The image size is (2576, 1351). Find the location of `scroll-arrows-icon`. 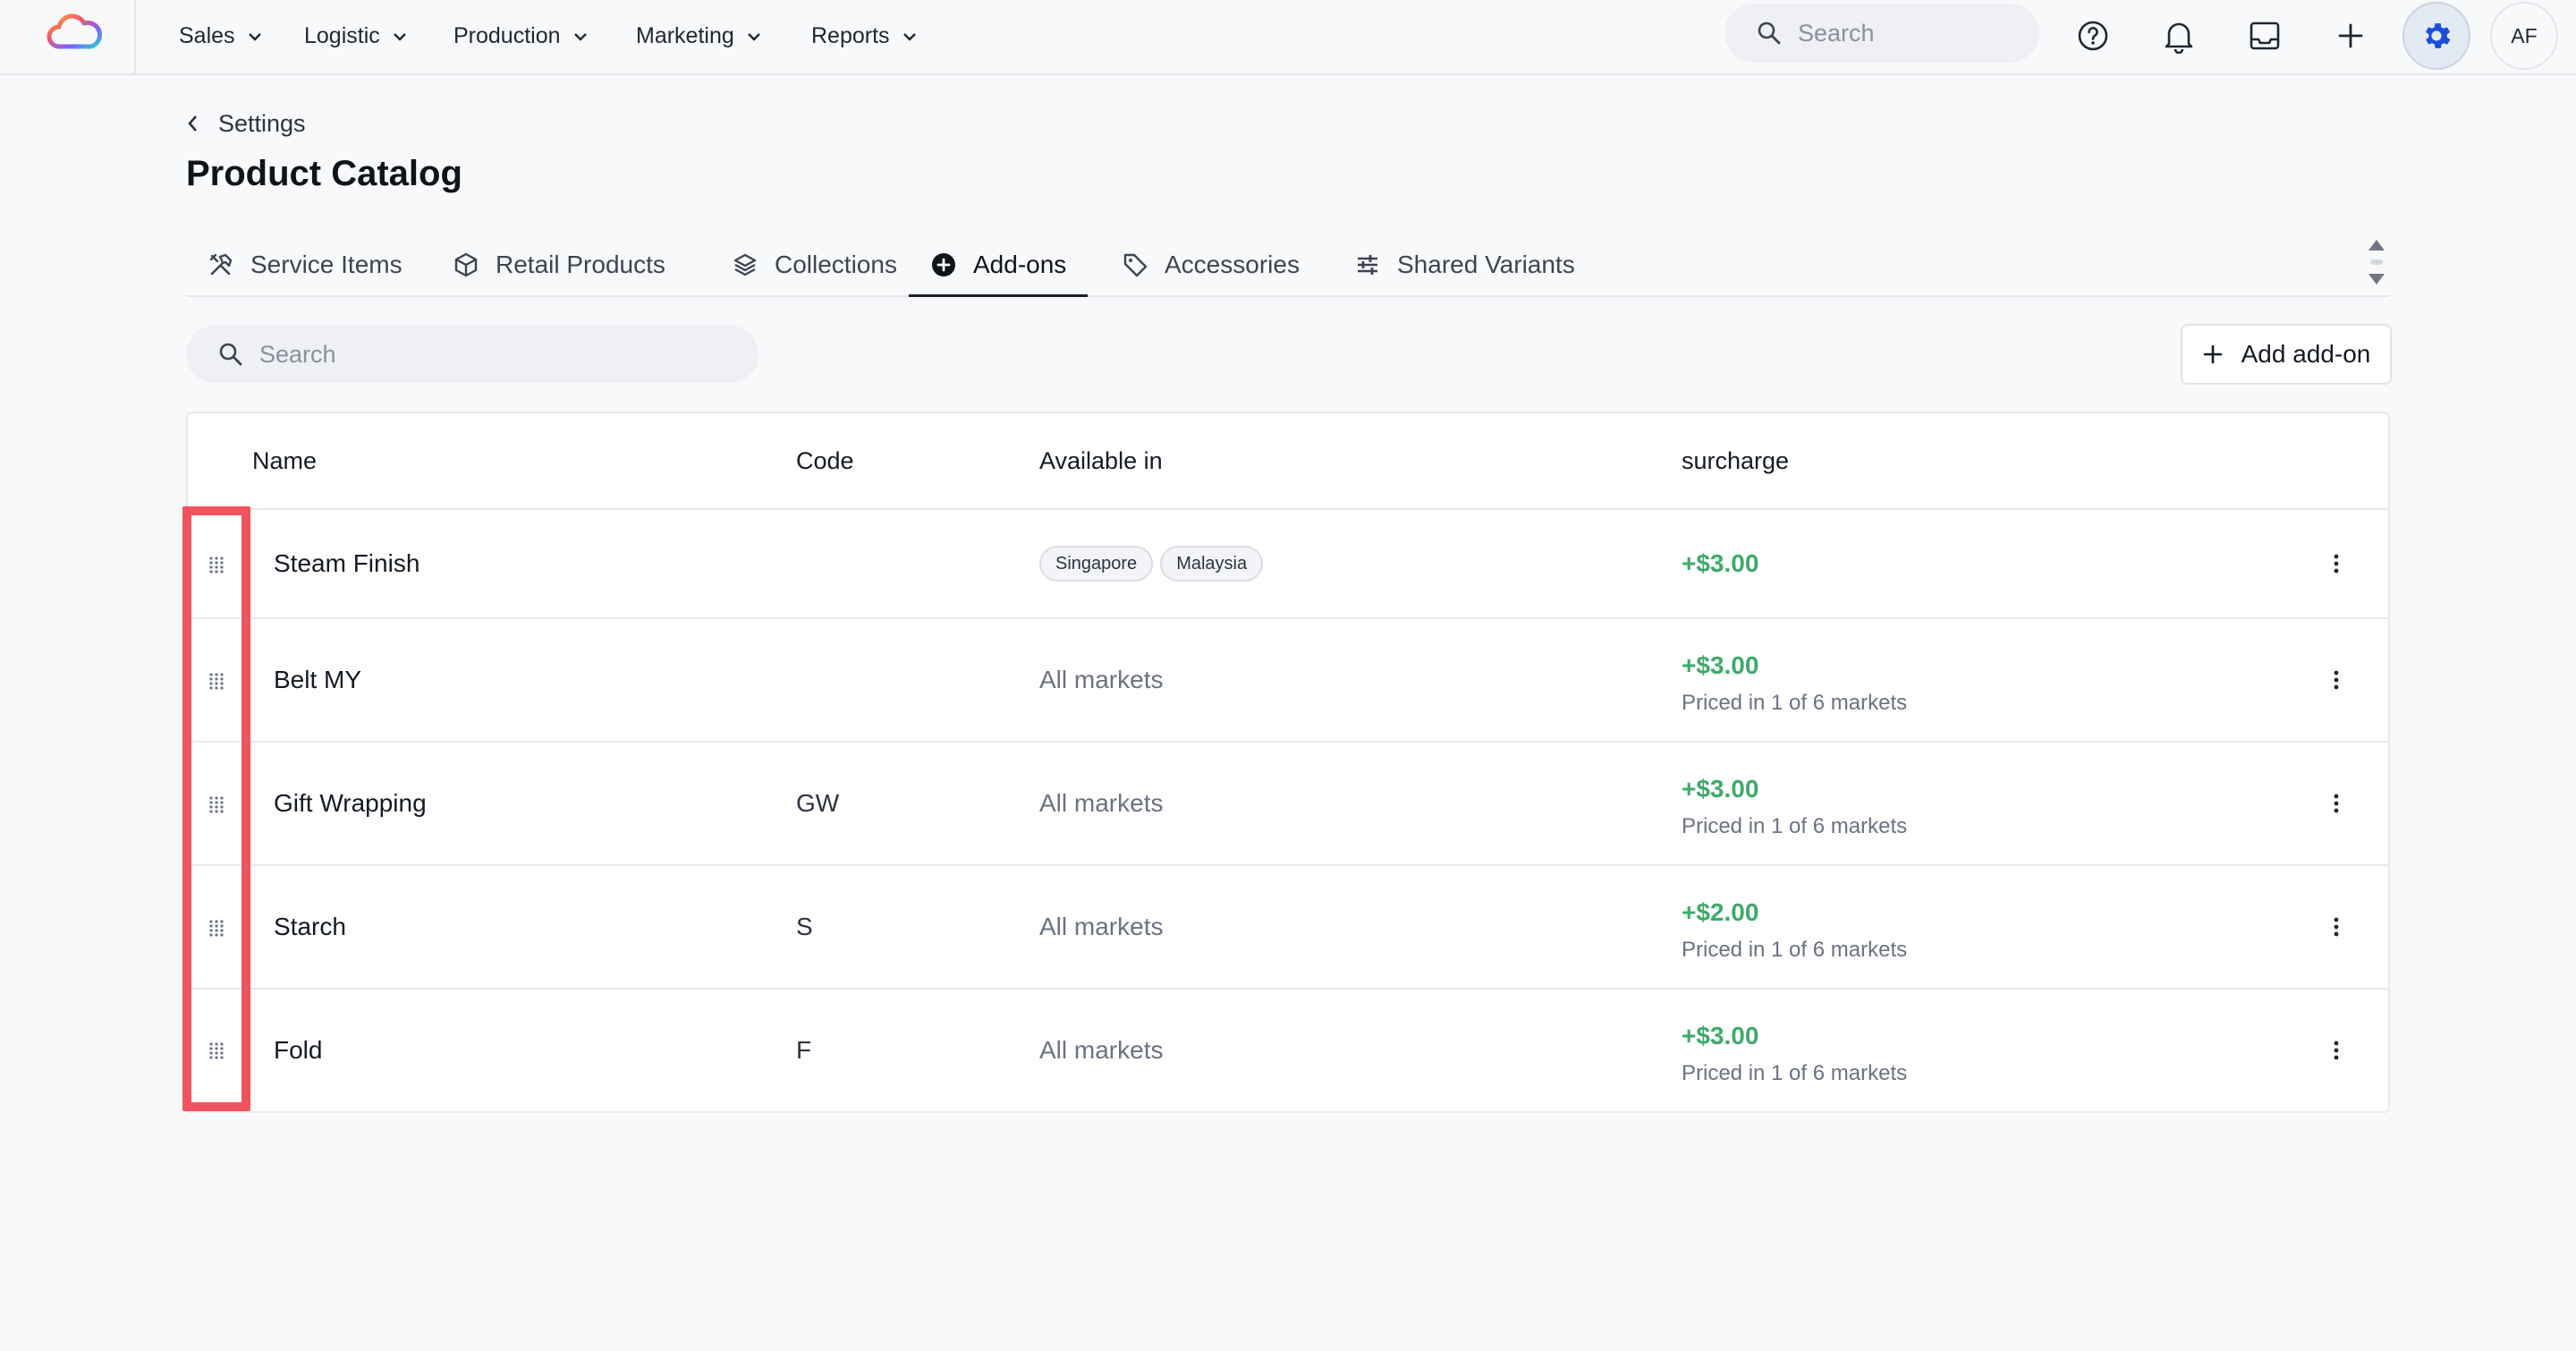

scroll-arrows-icon is located at coordinates (2376, 262).